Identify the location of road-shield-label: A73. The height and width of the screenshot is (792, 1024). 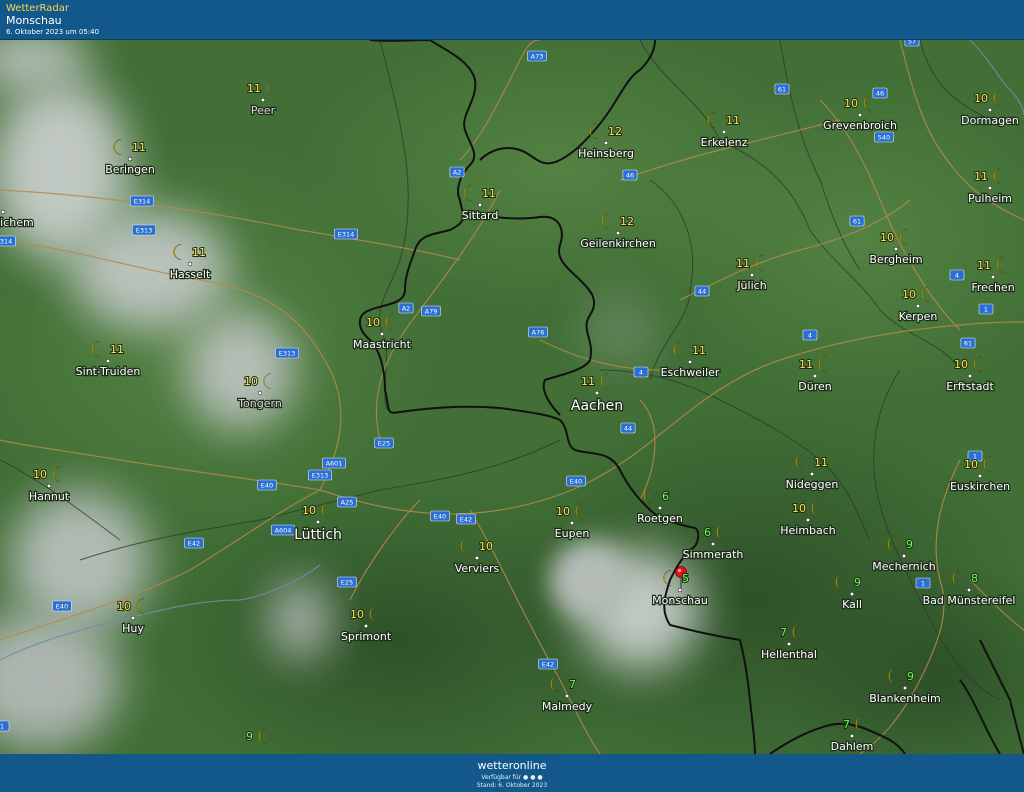
(537, 56).